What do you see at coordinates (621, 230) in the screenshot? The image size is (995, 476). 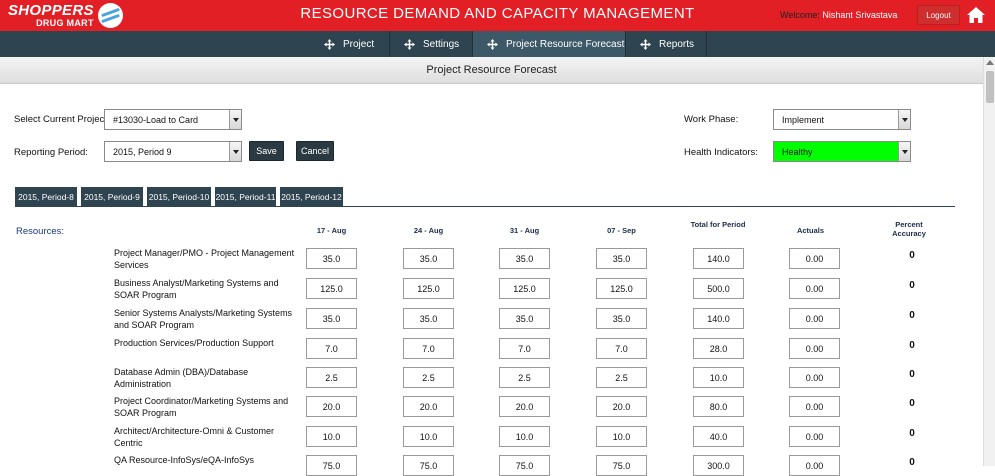 I see `column-header-07-sep: 07 - Sep` at bounding box center [621, 230].